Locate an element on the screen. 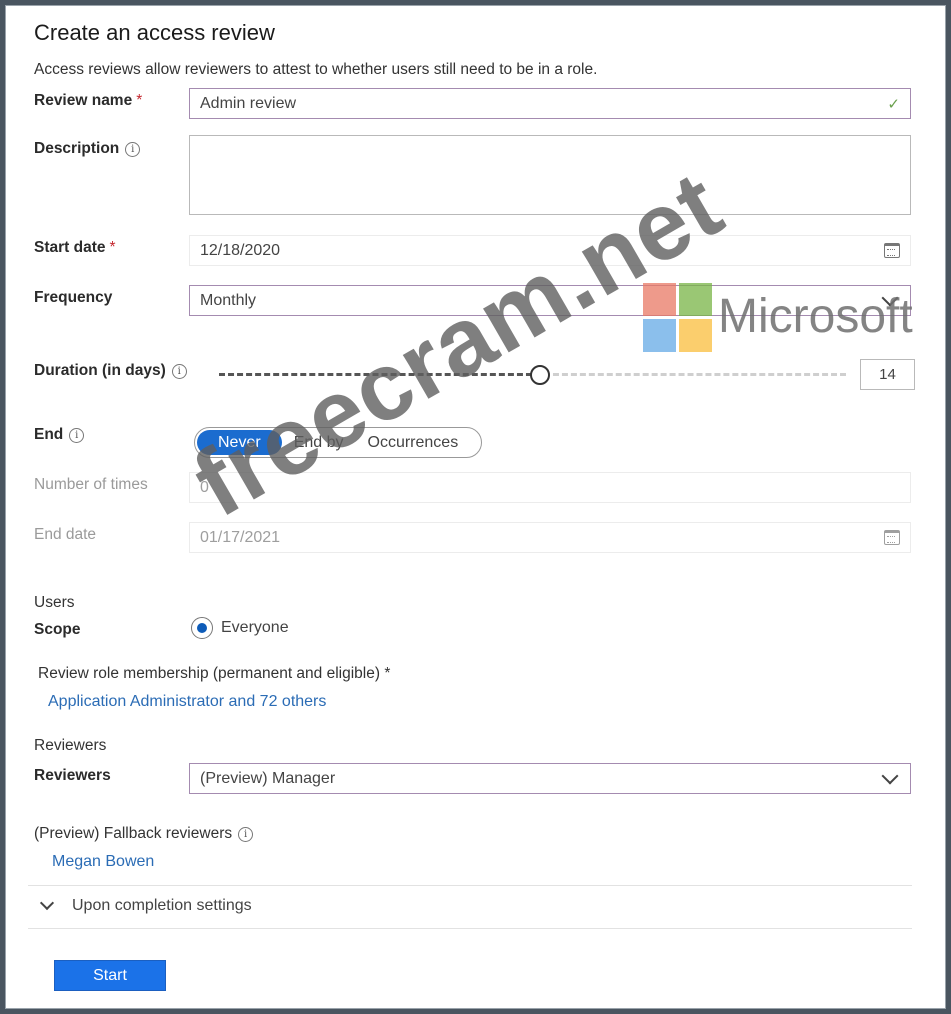  radio-selected-dot is located at coordinates (202, 628).